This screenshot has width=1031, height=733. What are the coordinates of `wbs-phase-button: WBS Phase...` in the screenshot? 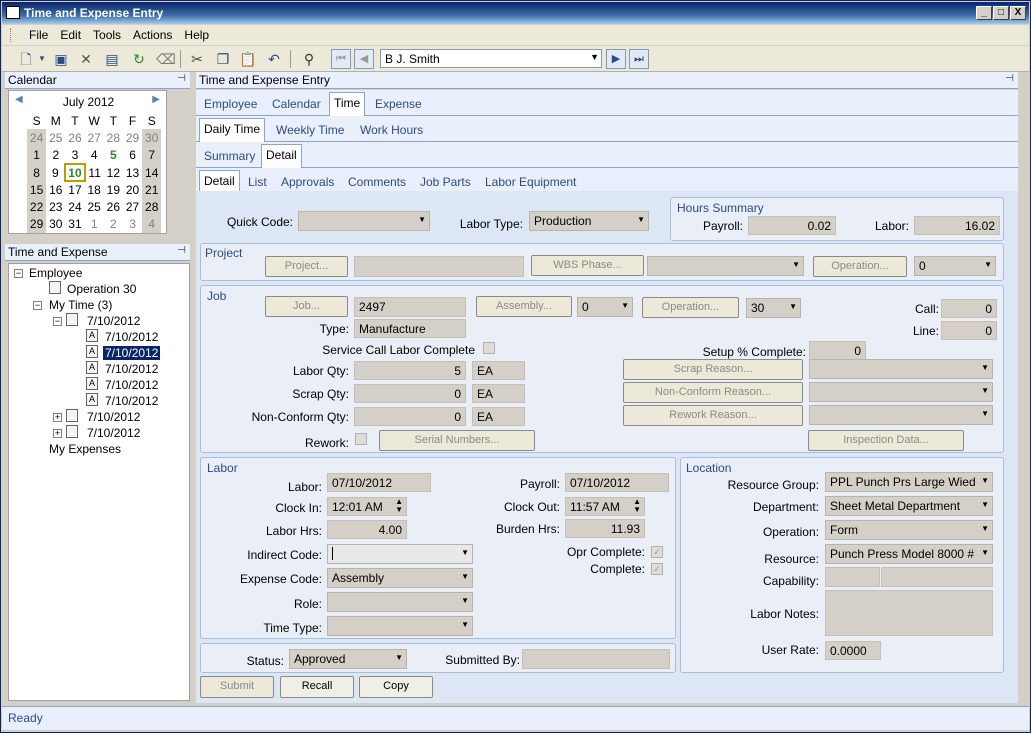 It's located at (587, 265).